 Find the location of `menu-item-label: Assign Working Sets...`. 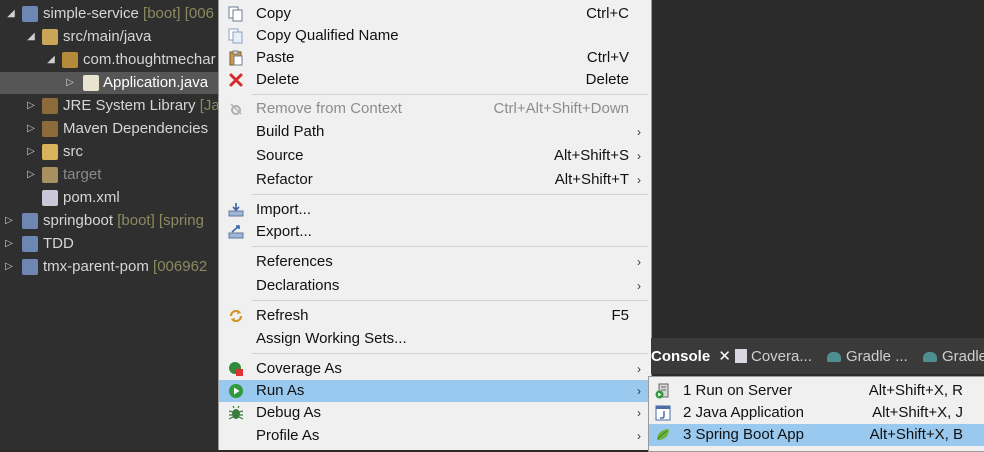

menu-item-label: Assign Working Sets... is located at coordinates (331, 338).